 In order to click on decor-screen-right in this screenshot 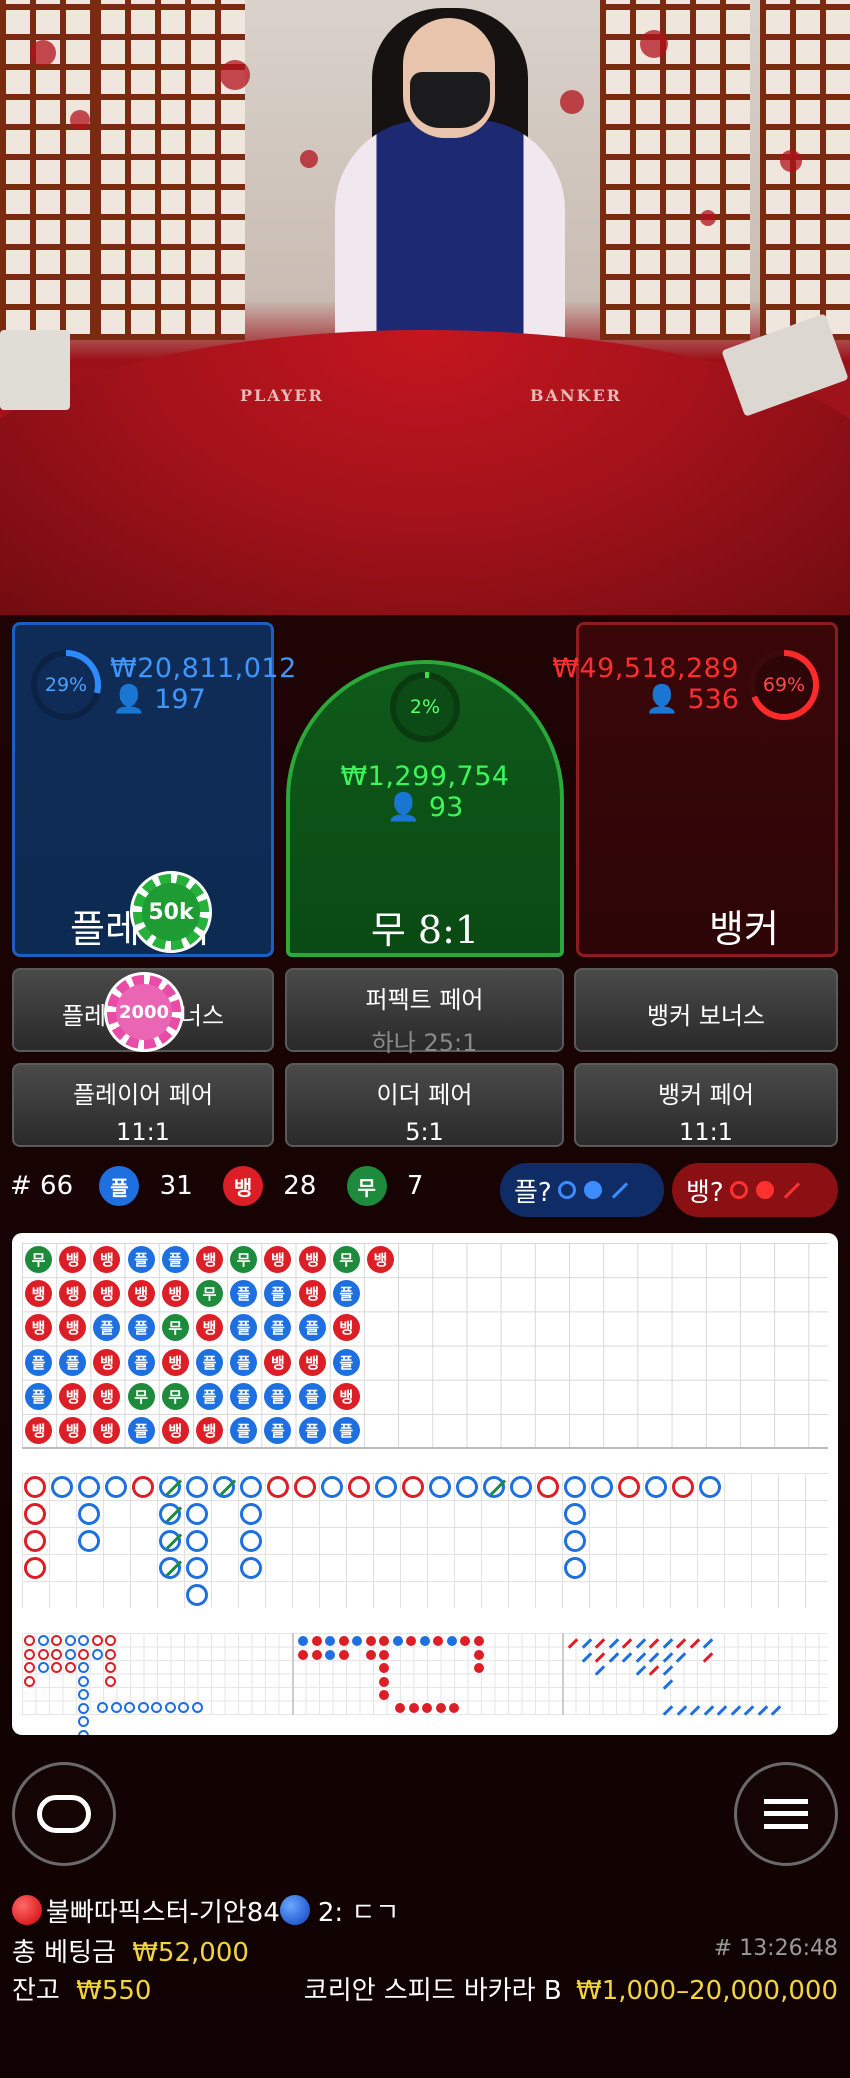, I will do `click(675, 170)`.